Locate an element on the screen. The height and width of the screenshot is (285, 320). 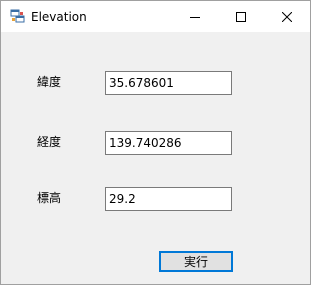
maximize-icon is located at coordinates (241, 16).